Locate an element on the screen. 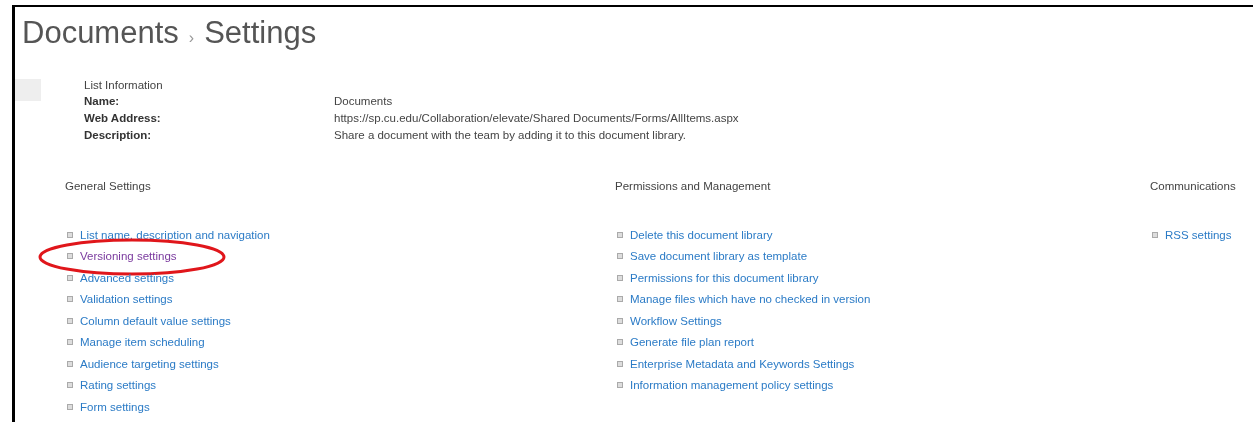 The height and width of the screenshot is (422, 1253). settings-link: Workflow Settings is located at coordinates (676, 320).